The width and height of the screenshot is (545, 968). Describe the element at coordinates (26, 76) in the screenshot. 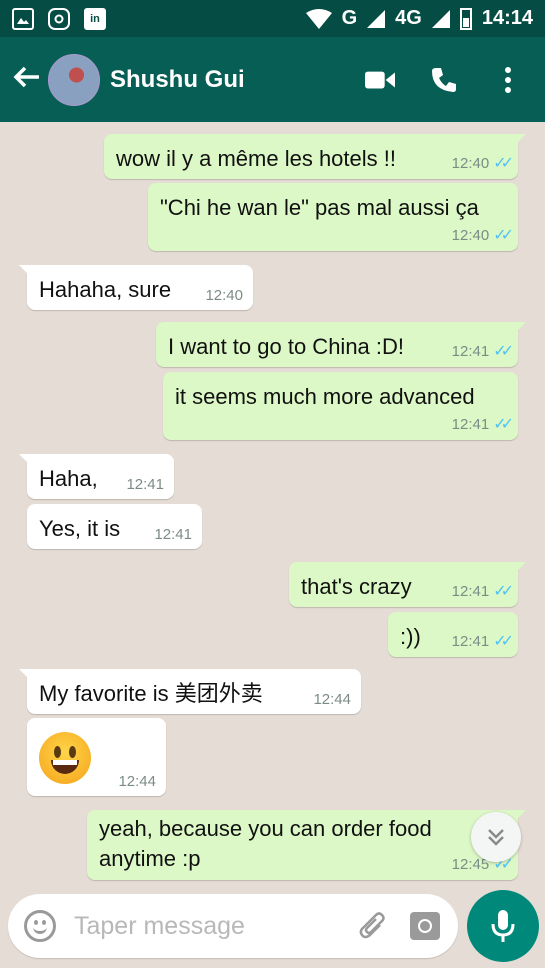

I see `back-arrow-icon` at that location.